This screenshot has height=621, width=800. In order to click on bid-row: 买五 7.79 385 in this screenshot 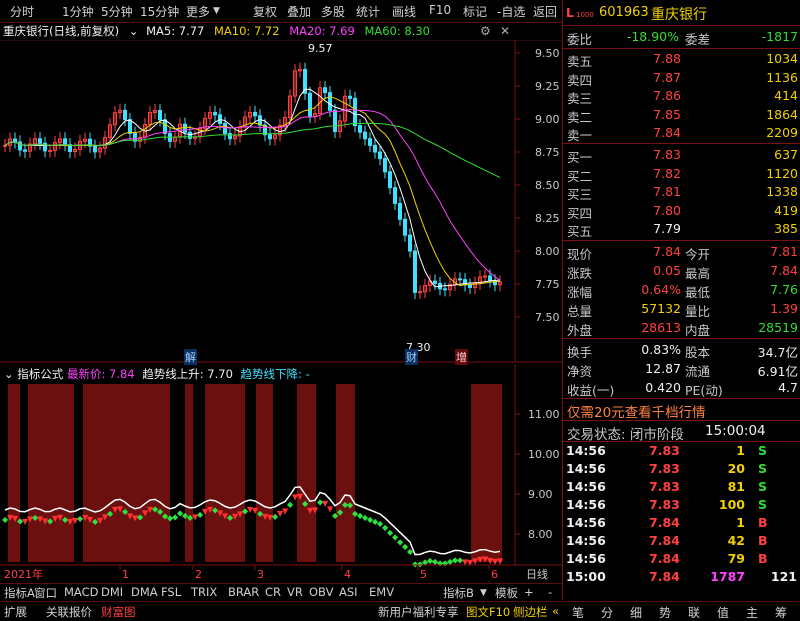, I will do `click(681, 230)`.